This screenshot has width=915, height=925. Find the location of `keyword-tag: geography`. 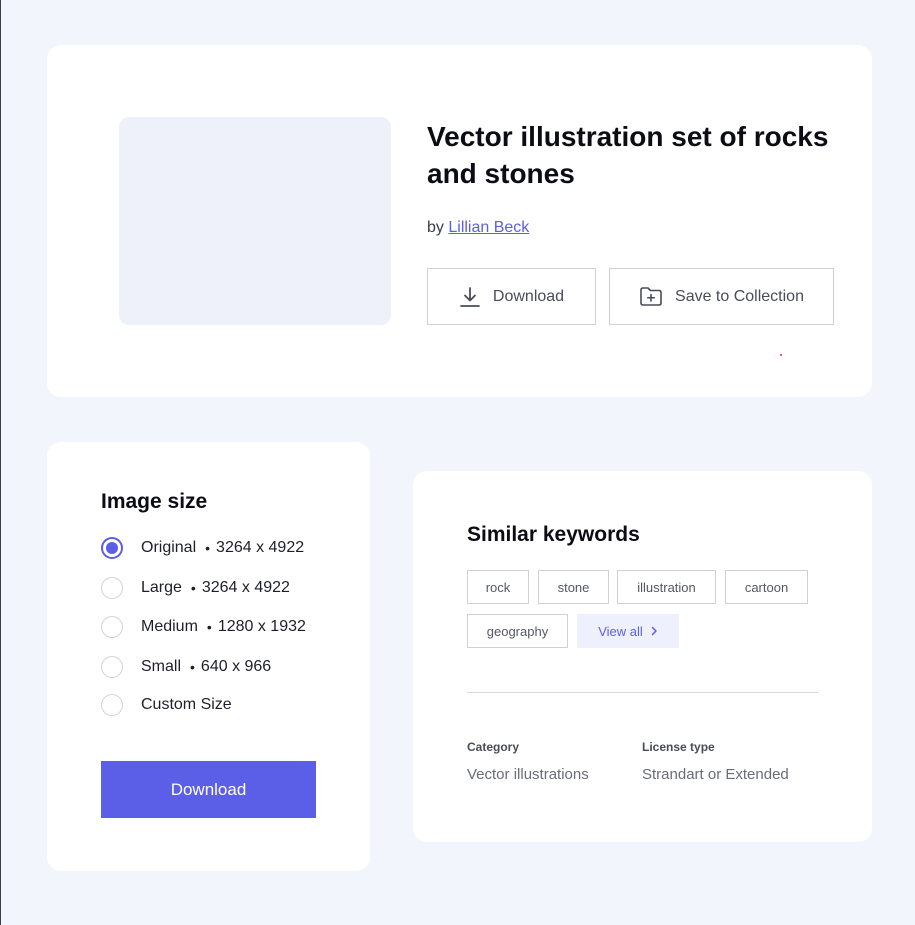

keyword-tag: geography is located at coordinates (517, 631).